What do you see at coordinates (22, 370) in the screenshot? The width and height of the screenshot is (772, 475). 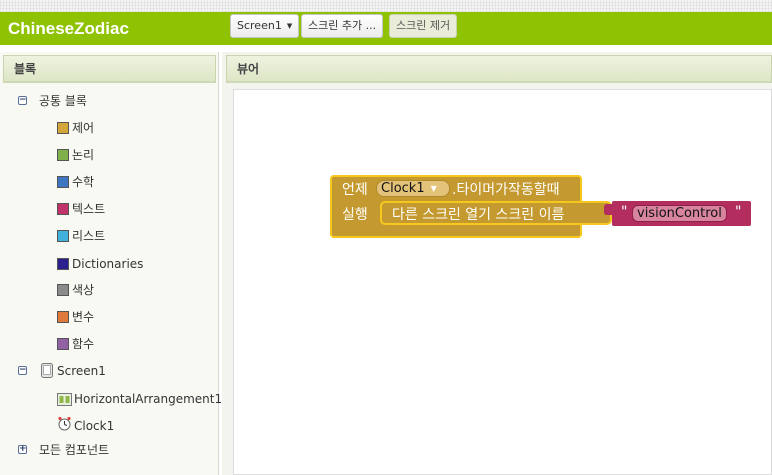 I see `collapse-screen-icon: −` at bounding box center [22, 370].